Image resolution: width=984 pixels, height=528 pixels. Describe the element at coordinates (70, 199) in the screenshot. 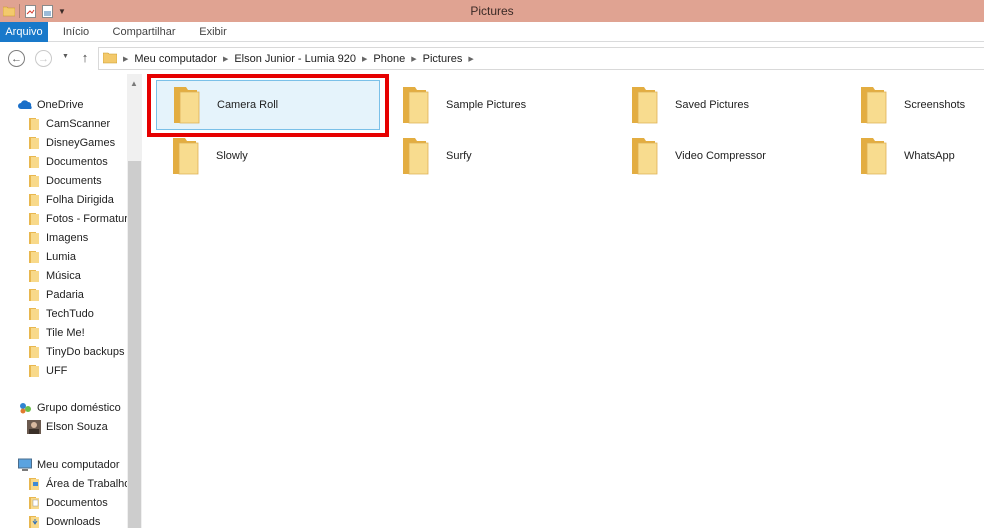

I see `sidebar-item-folder: Folha Dirigida` at that location.